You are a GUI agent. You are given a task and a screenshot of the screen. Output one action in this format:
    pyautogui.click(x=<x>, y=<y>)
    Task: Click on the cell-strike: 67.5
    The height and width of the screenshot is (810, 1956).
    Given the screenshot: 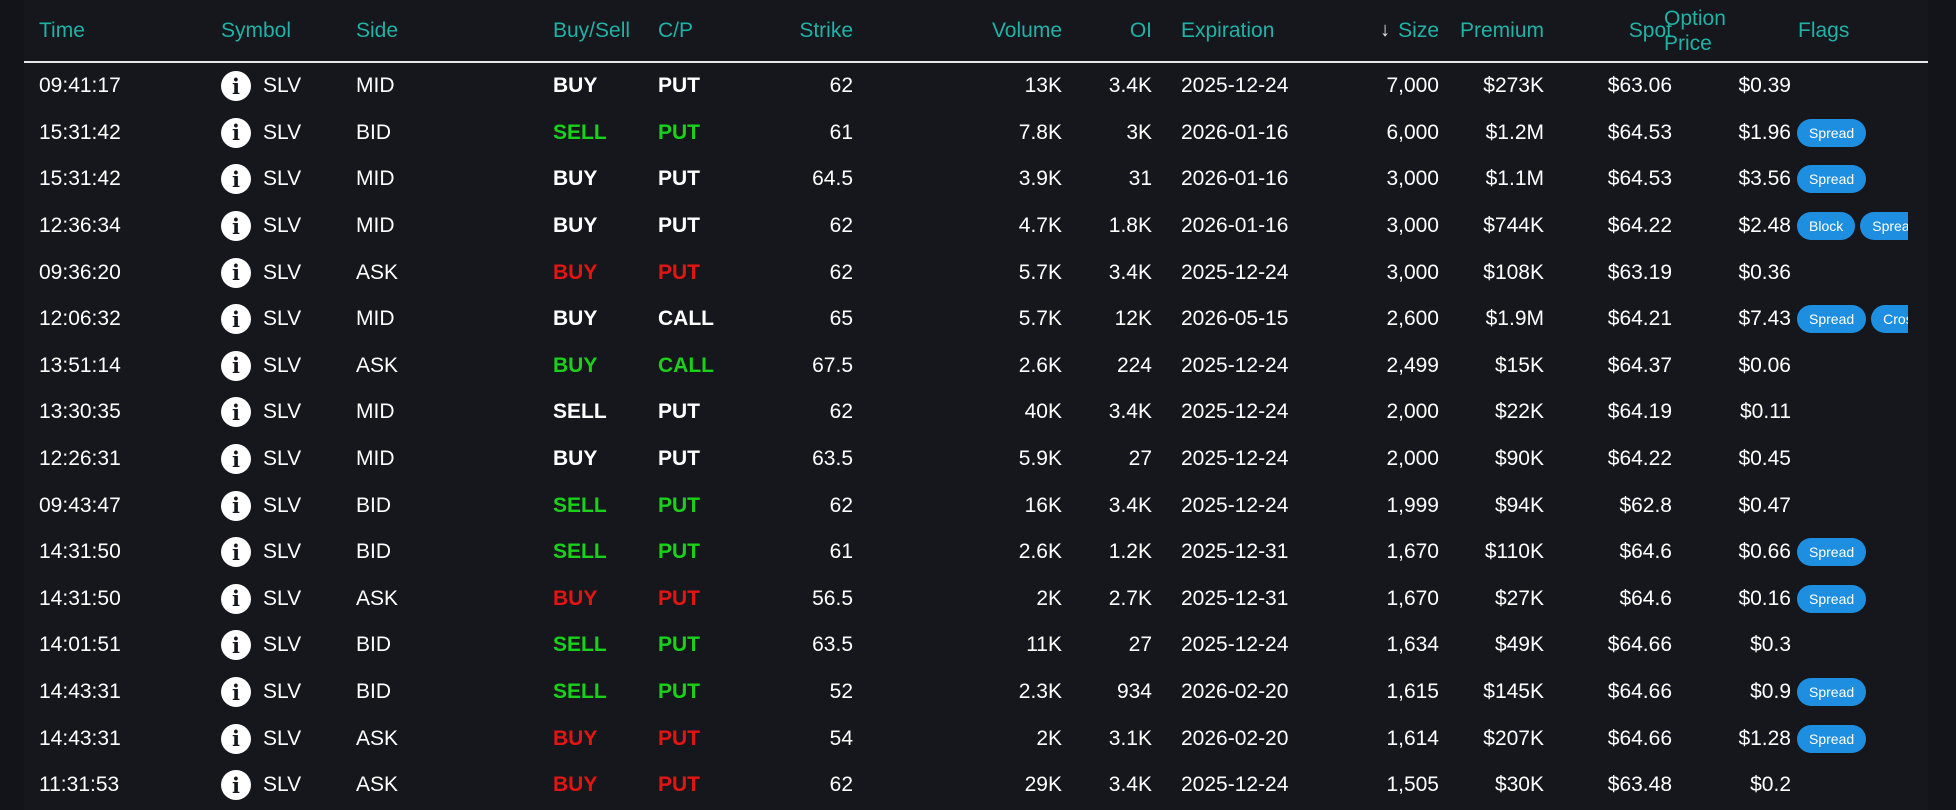 What is the action you would take?
    pyautogui.click(x=832, y=365)
    